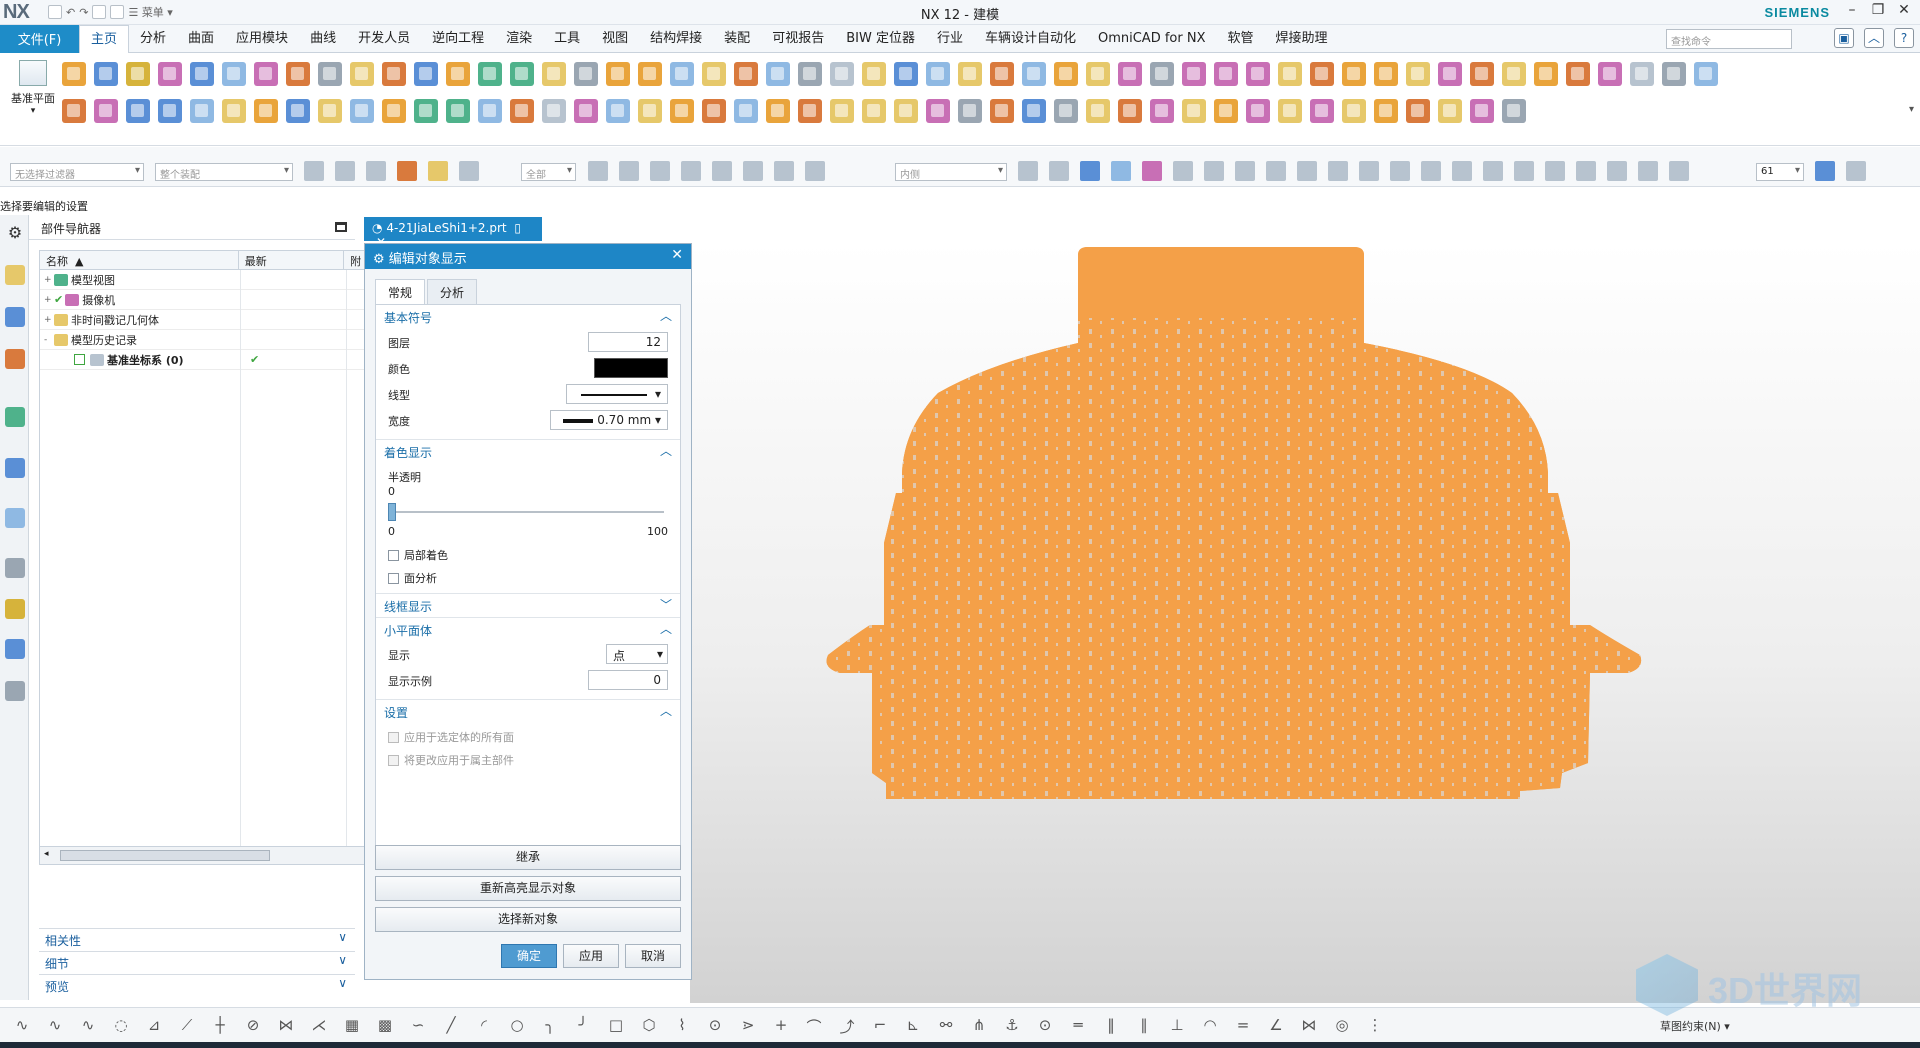 The image size is (1920, 1048). I want to click on face-analysis-icon, so click(1121, 171).